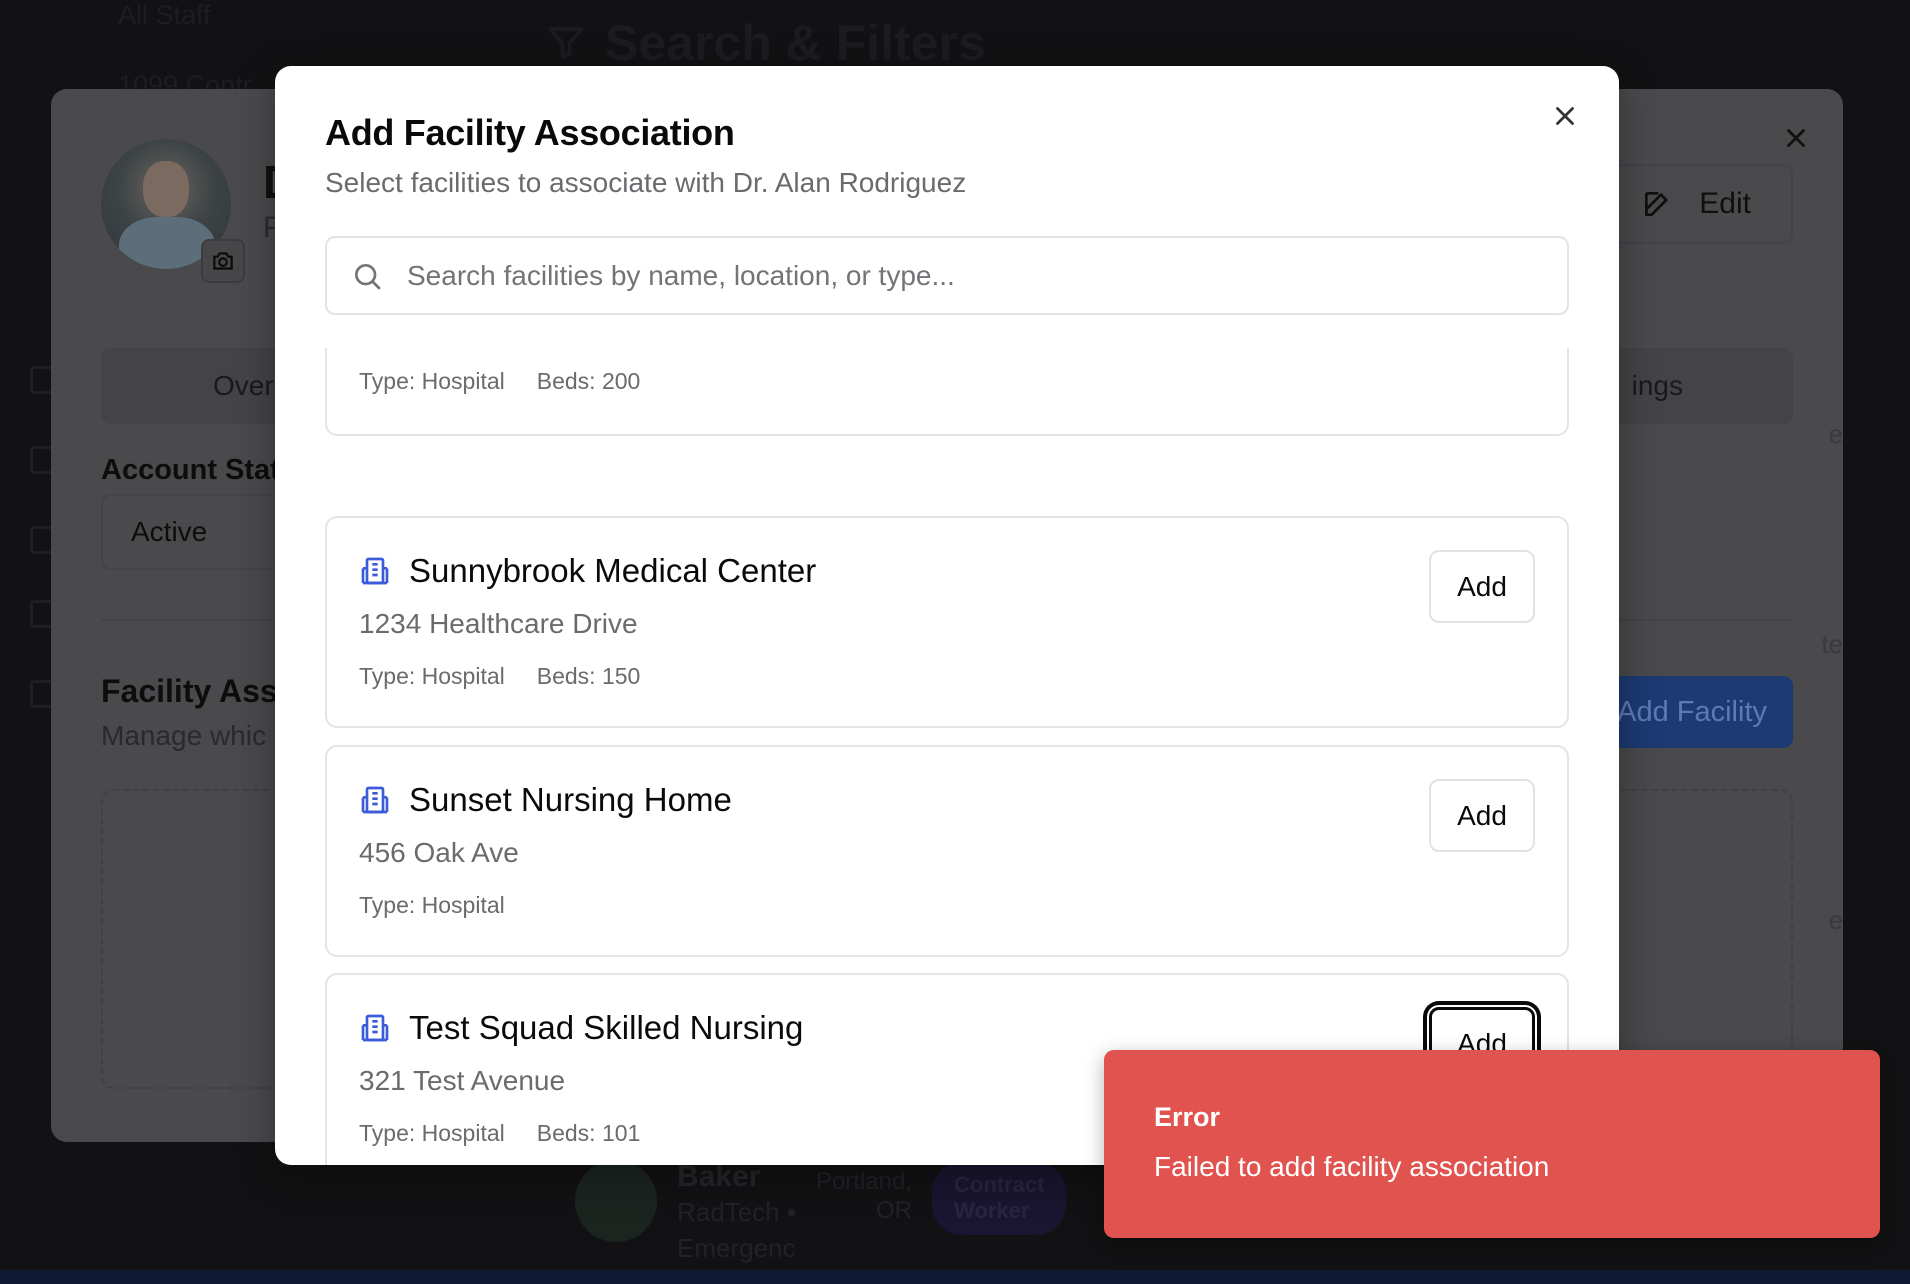 Image resolution: width=1910 pixels, height=1284 pixels. Describe the element at coordinates (795, 43) in the screenshot. I see `page-heading: Search & Filters` at that location.